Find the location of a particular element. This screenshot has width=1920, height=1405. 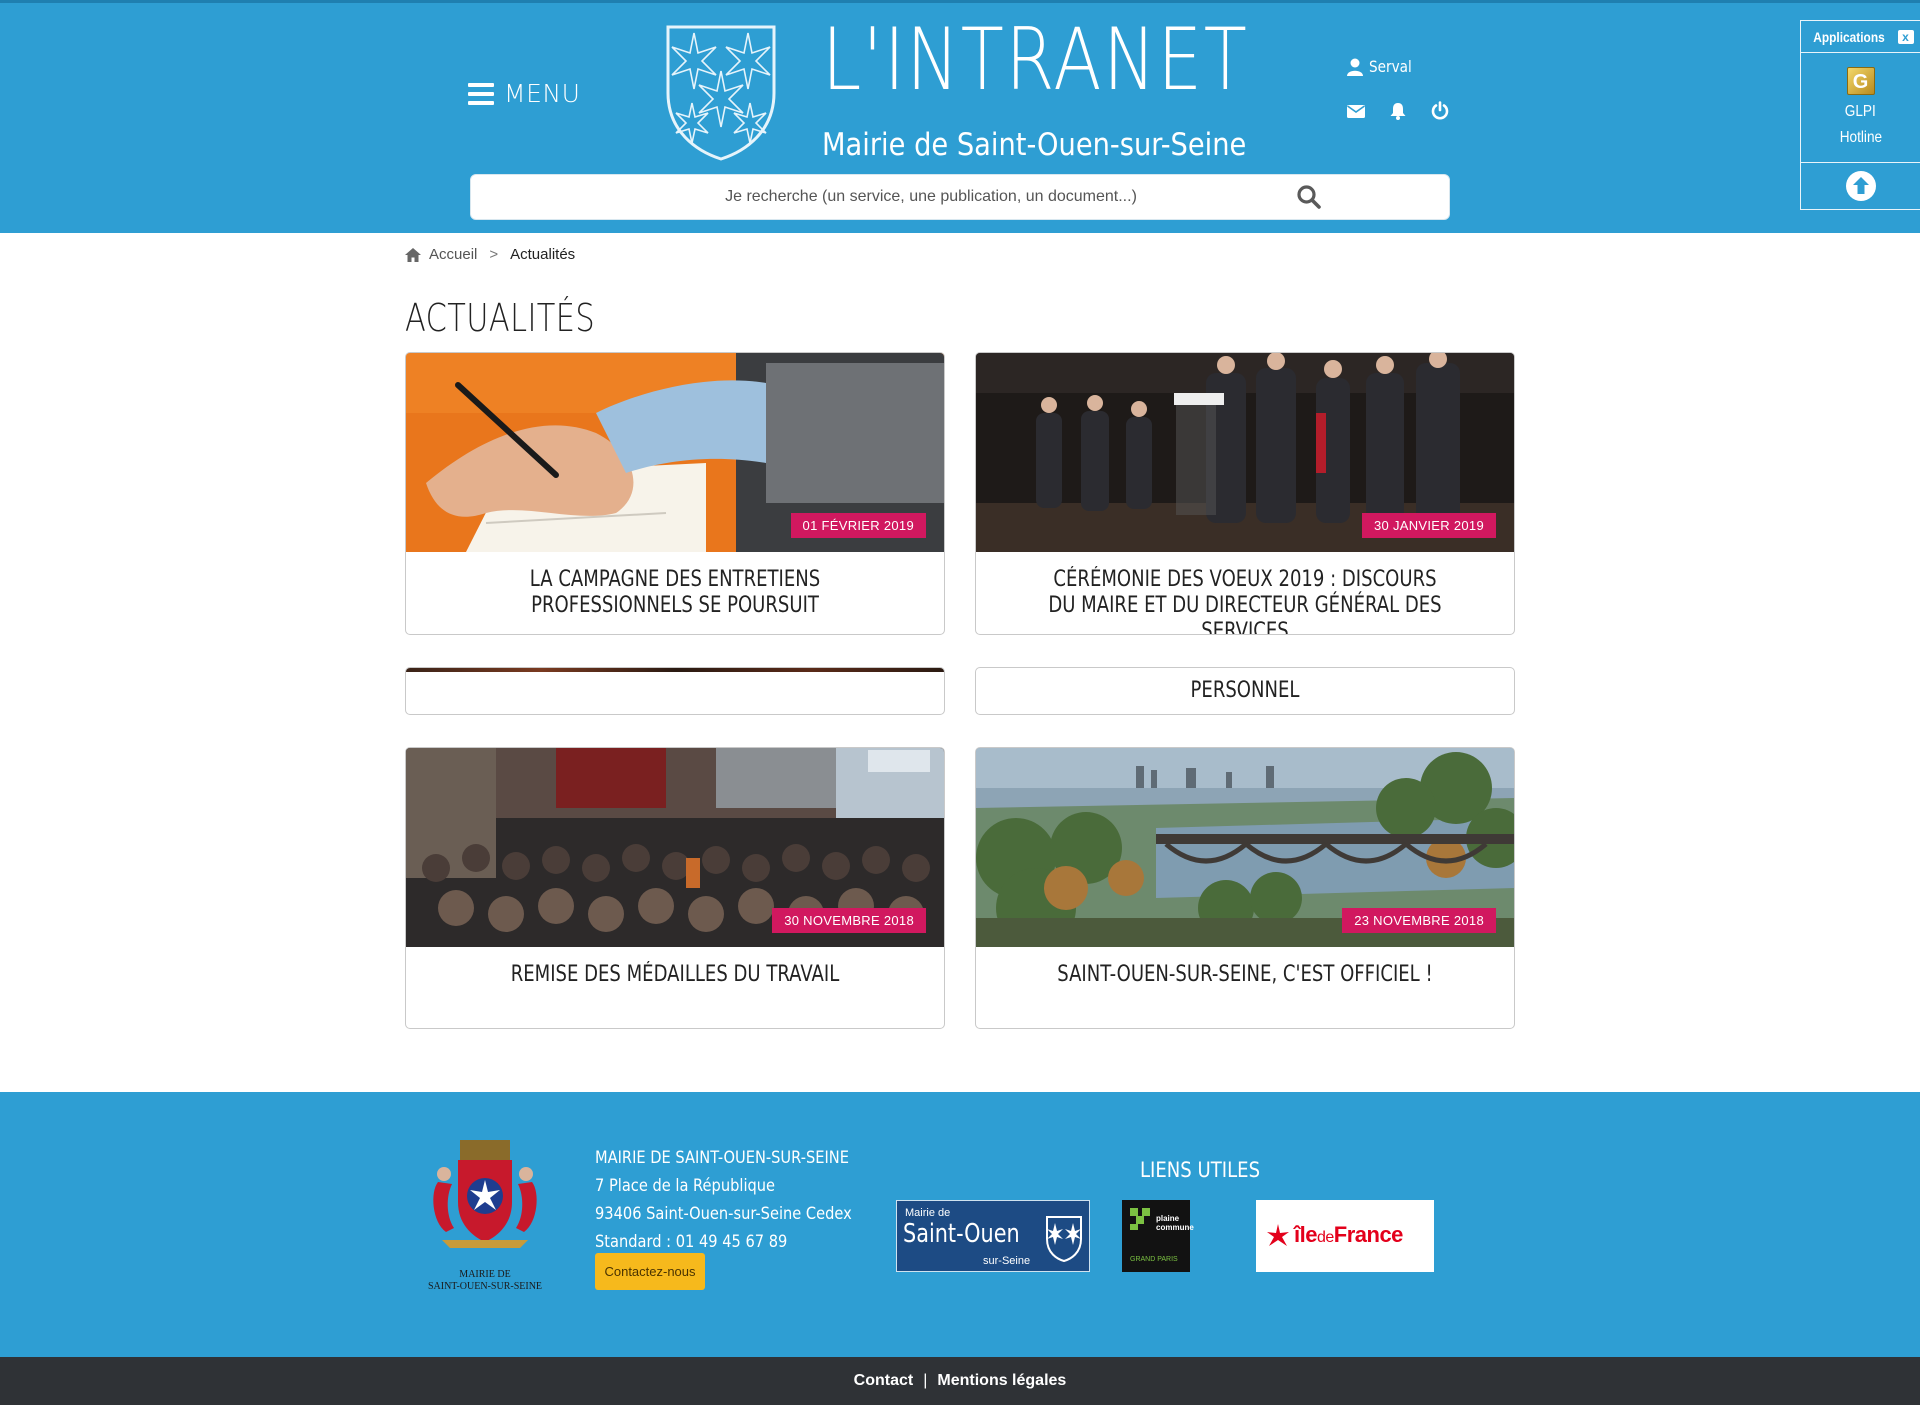

article-date-badge: 23 NOVEMBRE 2018 is located at coordinates (1419, 920).